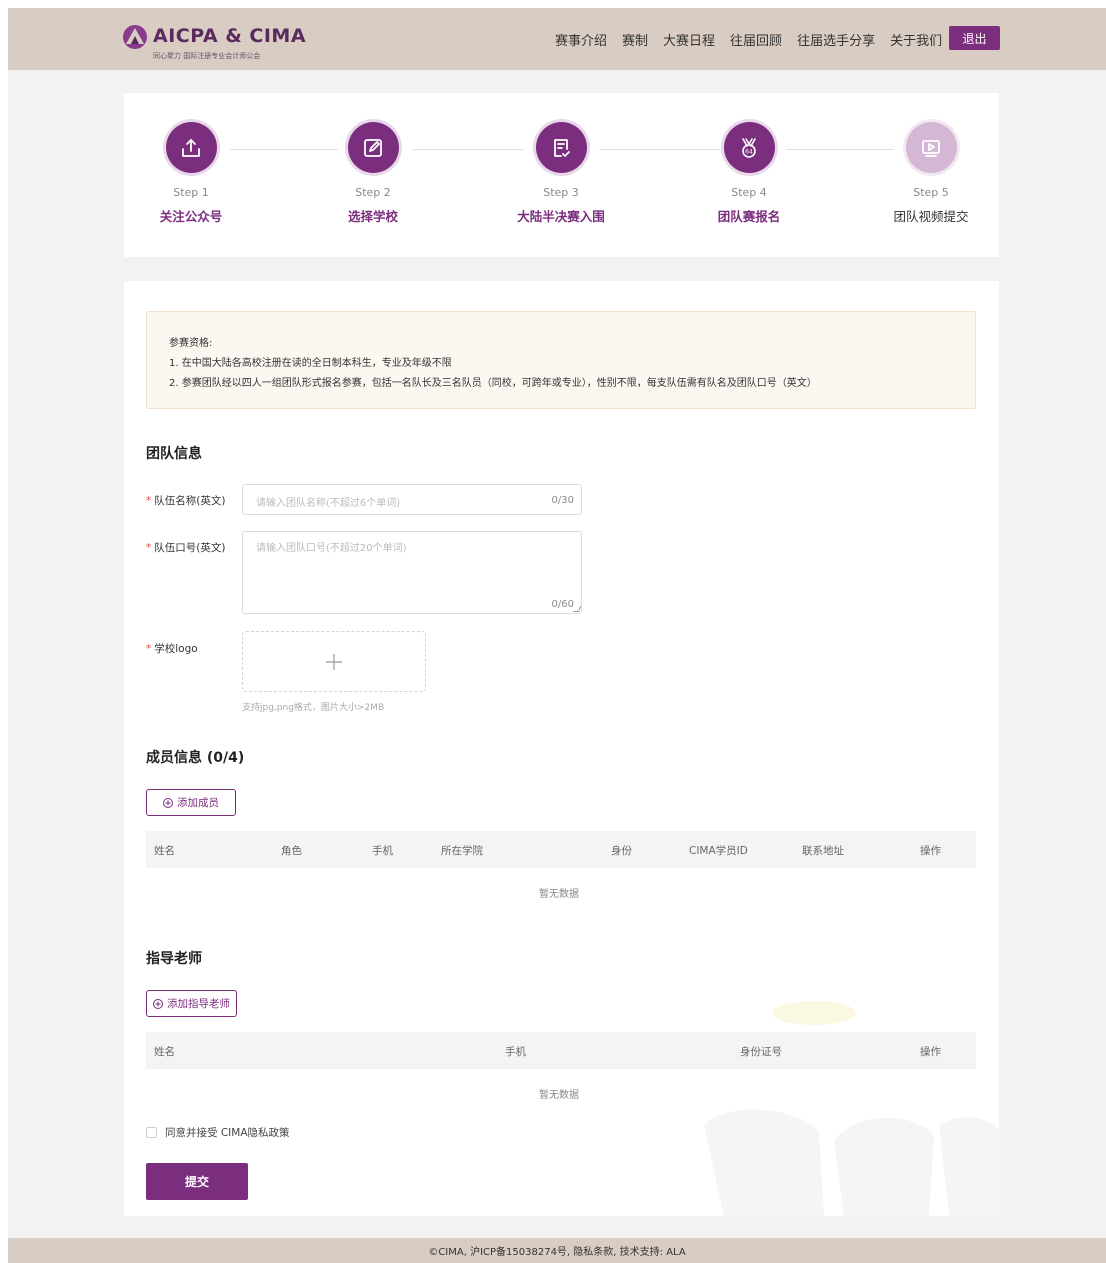 The width and height of the screenshot is (1106, 1263). I want to click on footer: ©CIMA, 沪ICP备15038274号, 隐私条款, 技术支持: ALA, so click(557, 1250).